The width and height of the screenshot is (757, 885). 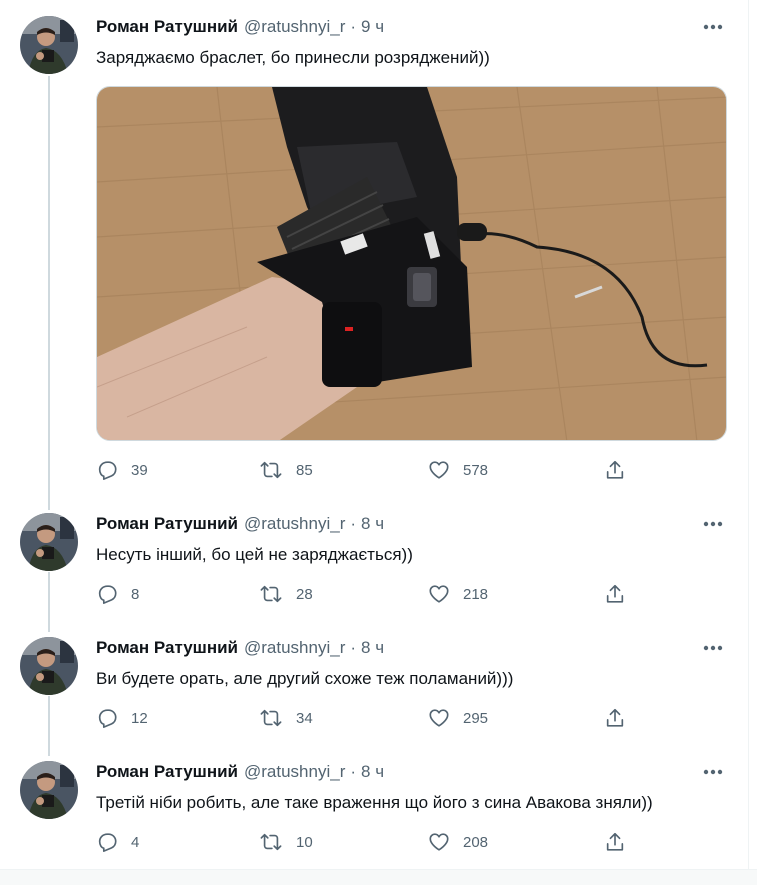 What do you see at coordinates (476, 842) in the screenshot?
I see `like-count: 208` at bounding box center [476, 842].